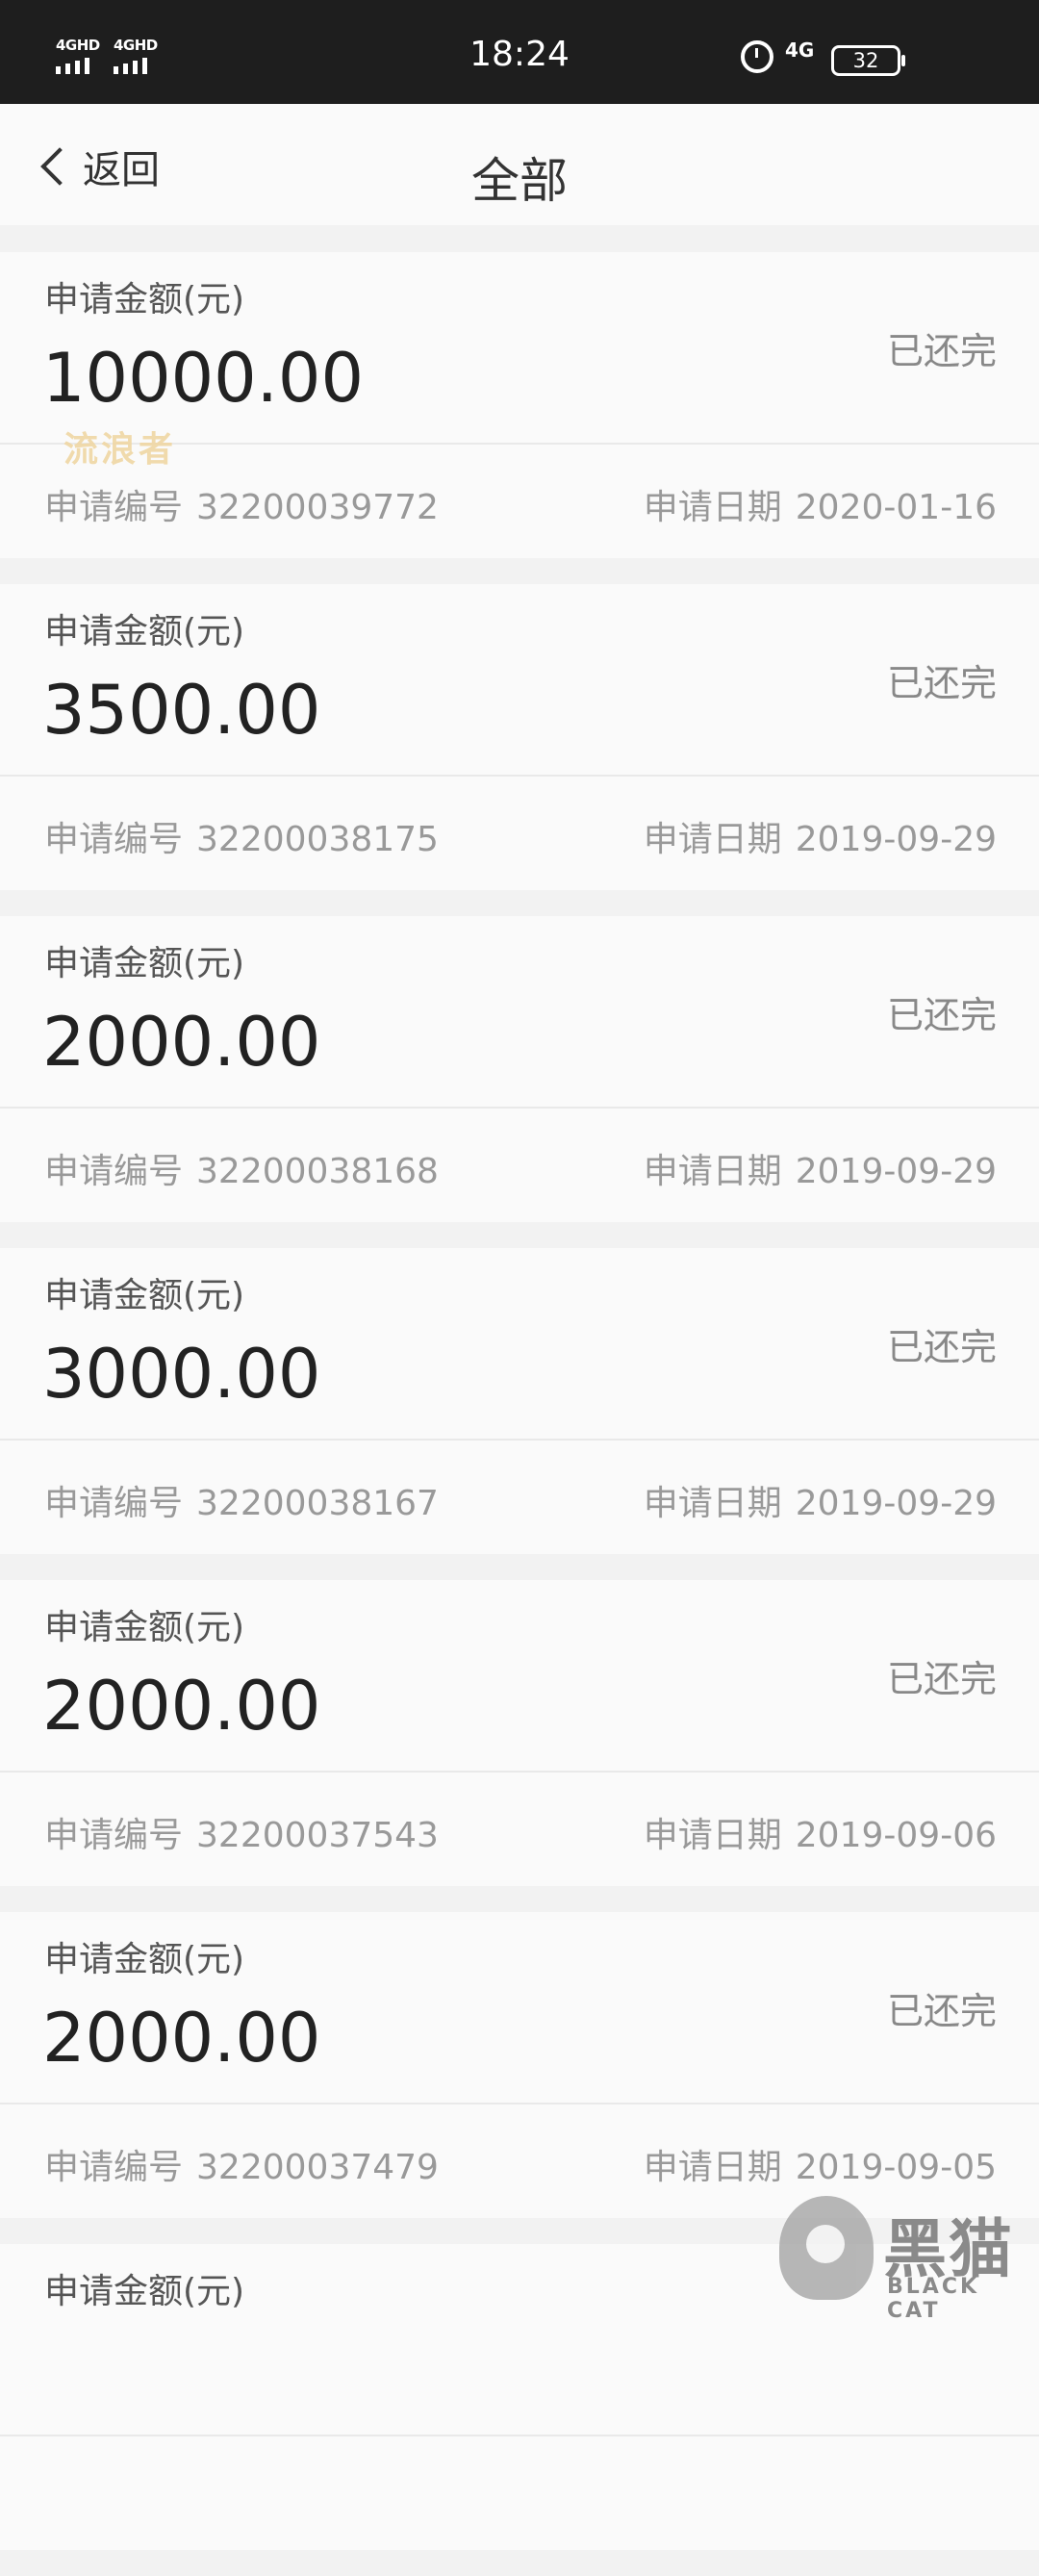  I want to click on logo-en: BLACK CAT, so click(933, 2299).